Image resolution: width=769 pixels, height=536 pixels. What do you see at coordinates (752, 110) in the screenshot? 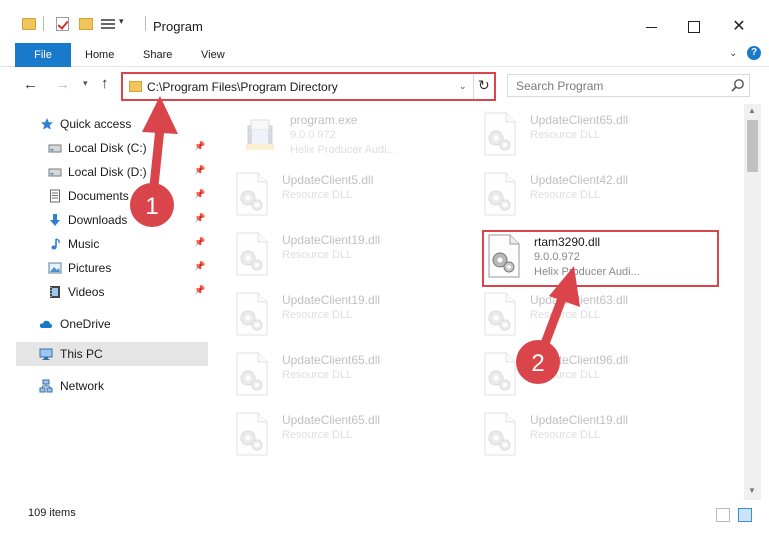
I see `scroll-up-icon: ▲` at bounding box center [752, 110].